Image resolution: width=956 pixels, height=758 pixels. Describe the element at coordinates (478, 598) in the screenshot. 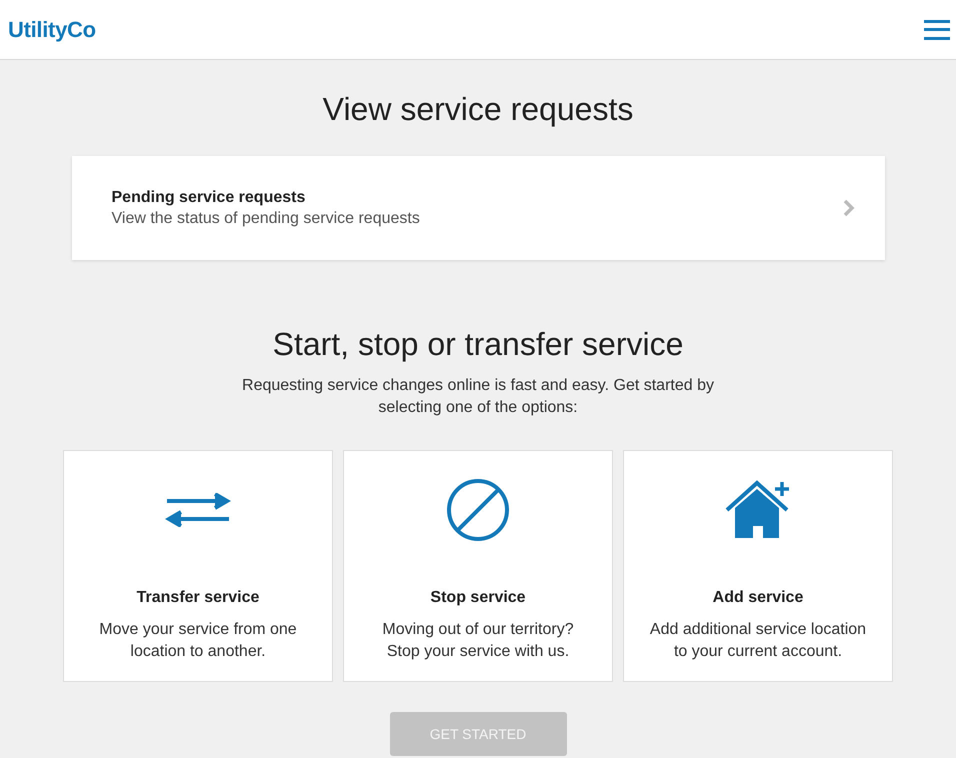

I see `option-title: Stop service` at that location.